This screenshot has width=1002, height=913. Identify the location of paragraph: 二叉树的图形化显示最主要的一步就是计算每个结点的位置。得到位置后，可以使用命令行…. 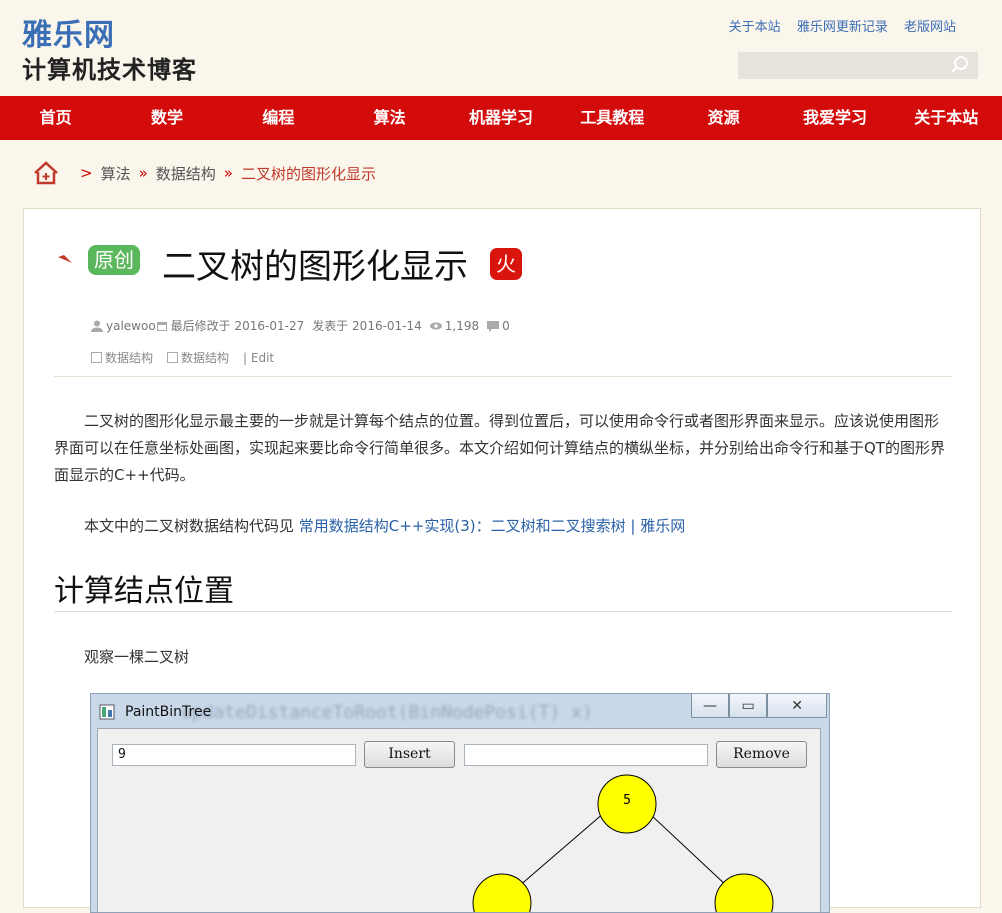
(499, 448).